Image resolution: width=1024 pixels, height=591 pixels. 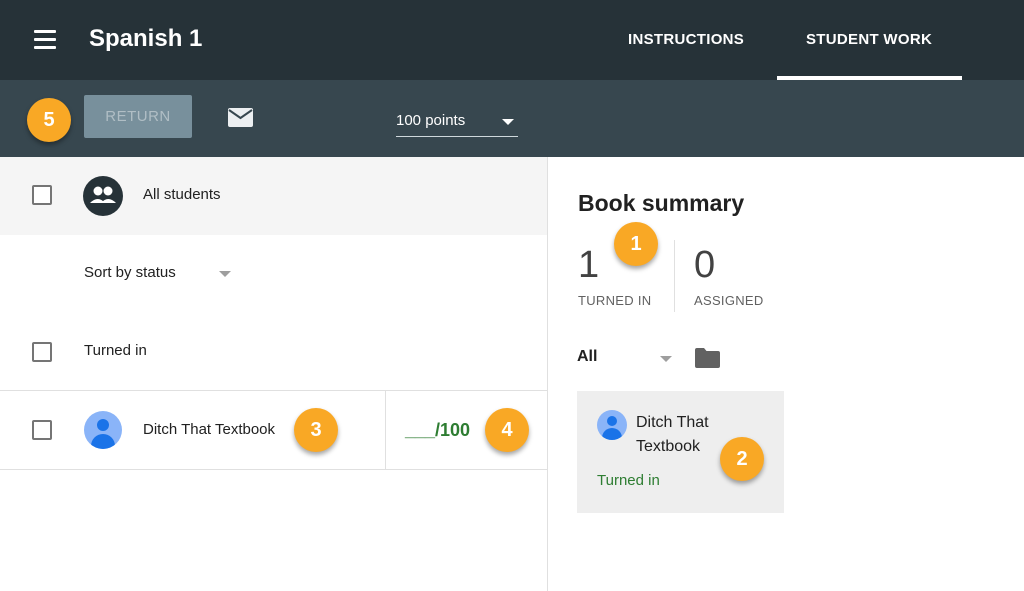 I want to click on stat-divider, so click(x=674, y=276).